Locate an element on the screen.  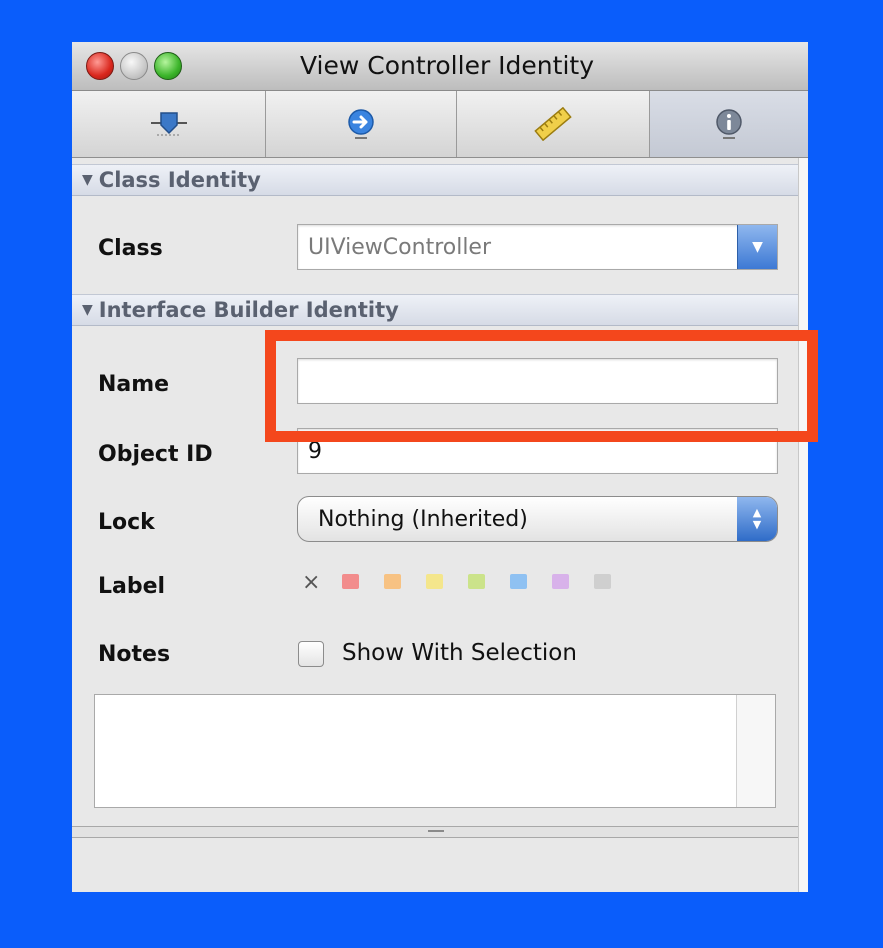
tab-size is located at coordinates (553, 124).